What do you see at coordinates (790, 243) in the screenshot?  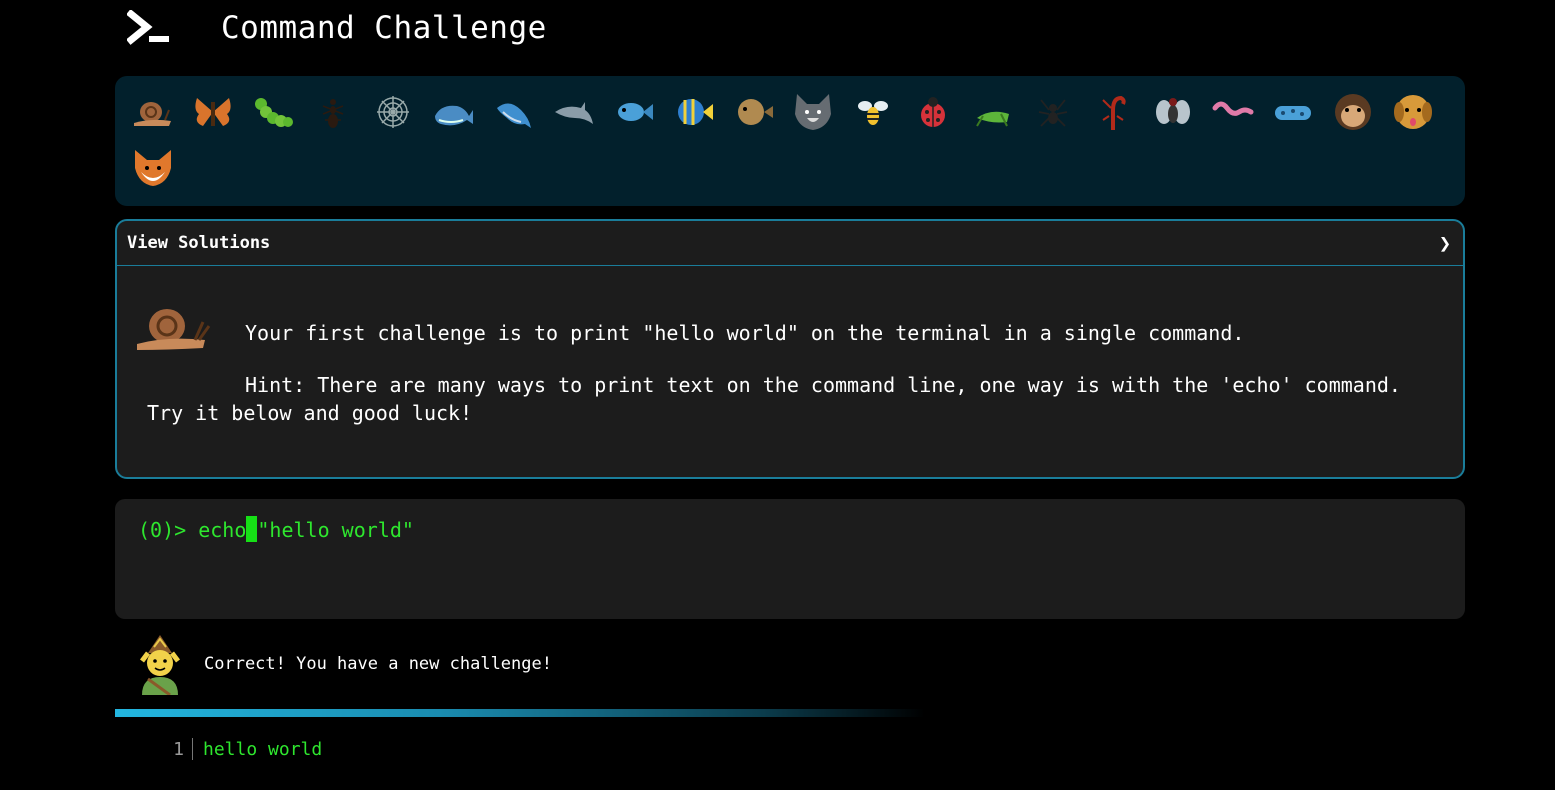 I see `view-solutions-toggle: View Solutions ❯` at bounding box center [790, 243].